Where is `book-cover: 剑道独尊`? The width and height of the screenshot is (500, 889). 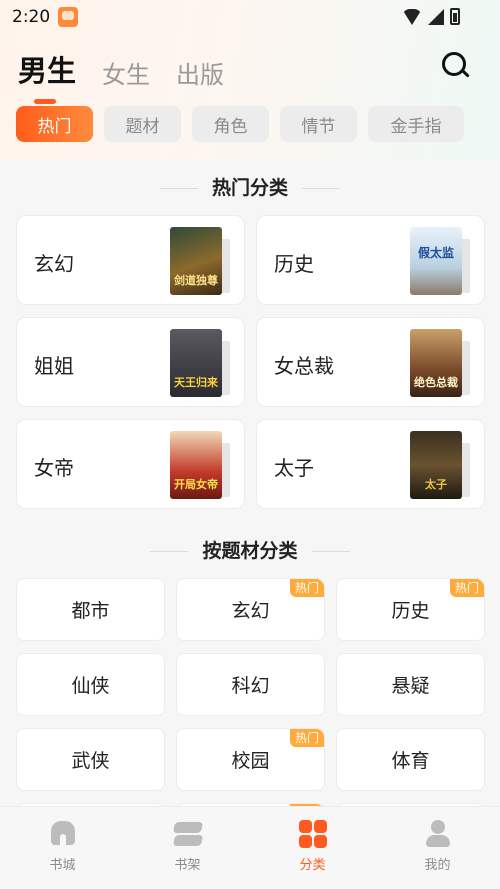 book-cover: 剑道独尊 is located at coordinates (200, 261).